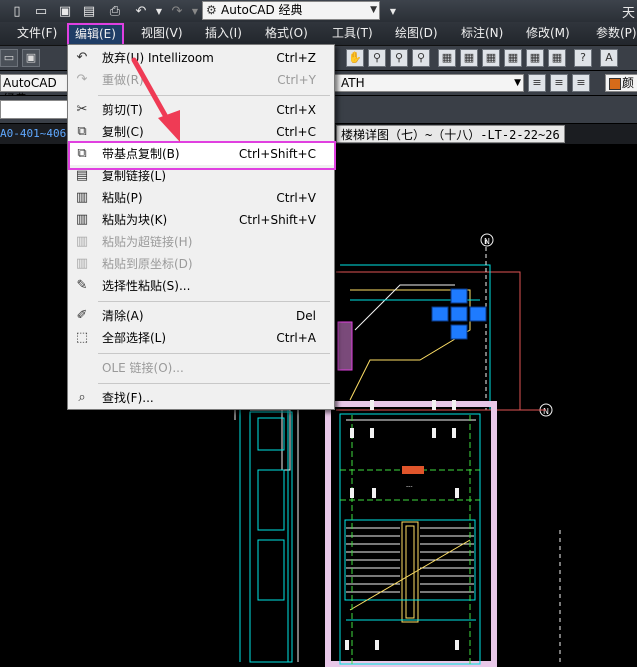 This screenshot has width=637, height=667. What do you see at coordinates (628, 83) in the screenshot?
I see `color-value: 颜` at bounding box center [628, 83].